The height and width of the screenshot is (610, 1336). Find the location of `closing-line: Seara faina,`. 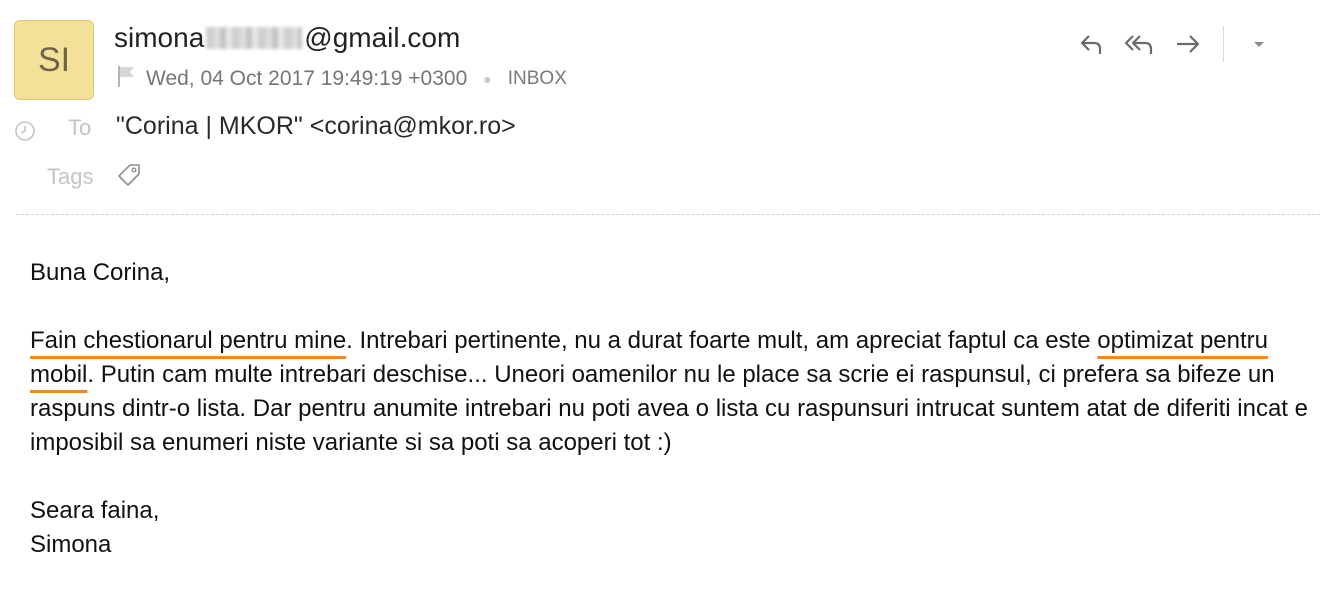

closing-line: Seara faina, is located at coordinates (95, 510).